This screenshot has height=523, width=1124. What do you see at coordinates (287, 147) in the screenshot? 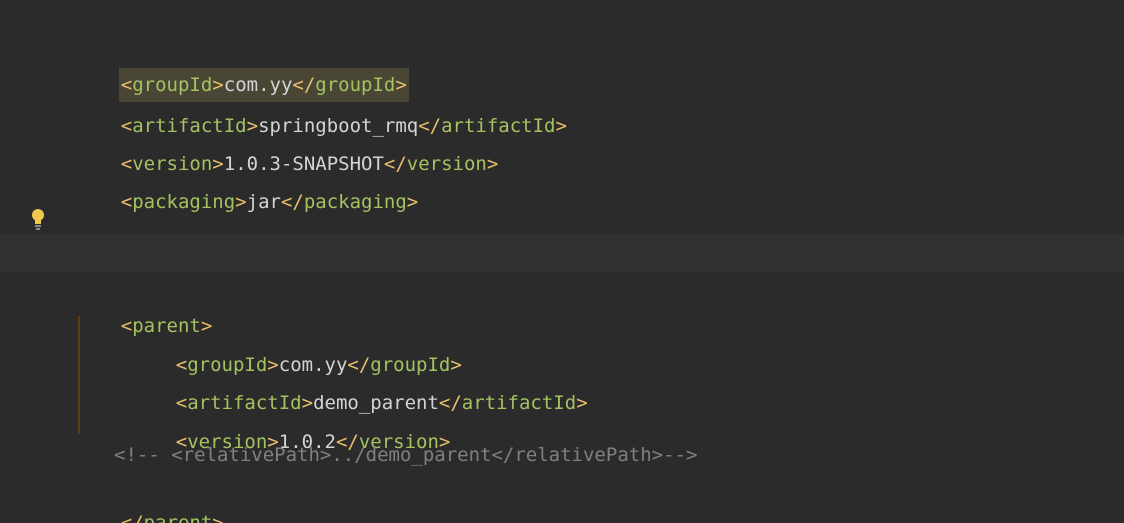
I see `code-line-version: <version>1.0.3-SNAPSHOT</version>` at bounding box center [287, 147].